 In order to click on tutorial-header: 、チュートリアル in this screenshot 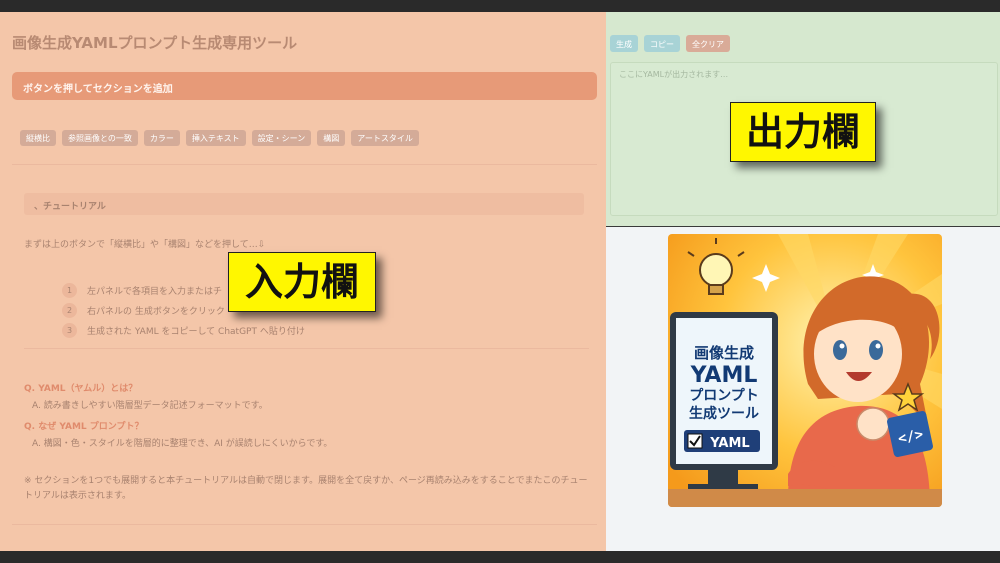, I will do `click(304, 204)`.